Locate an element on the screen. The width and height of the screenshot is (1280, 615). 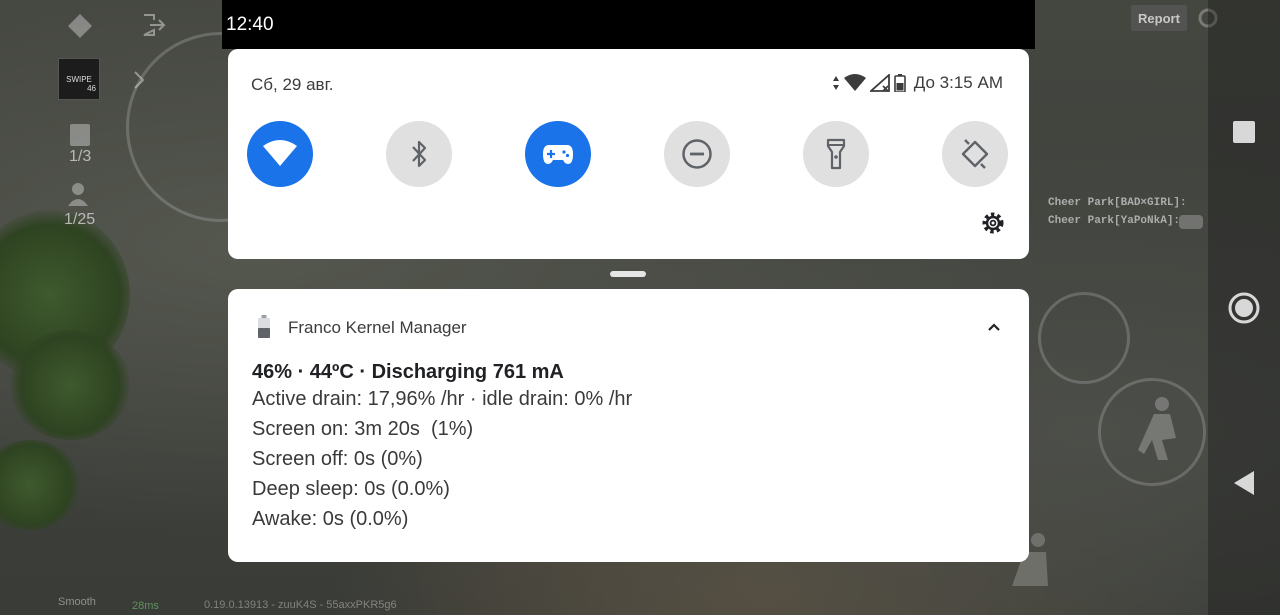
home-button is located at coordinates (1244, 308).